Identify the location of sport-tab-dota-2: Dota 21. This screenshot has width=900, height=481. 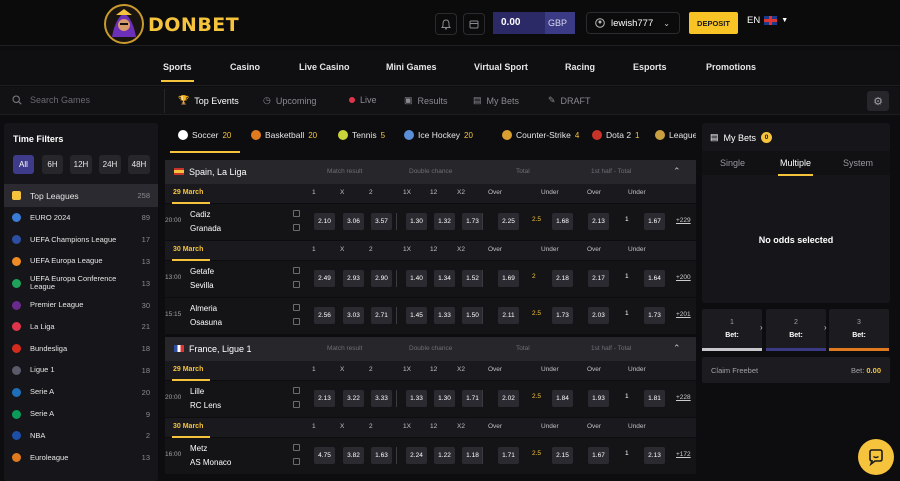
(616, 135).